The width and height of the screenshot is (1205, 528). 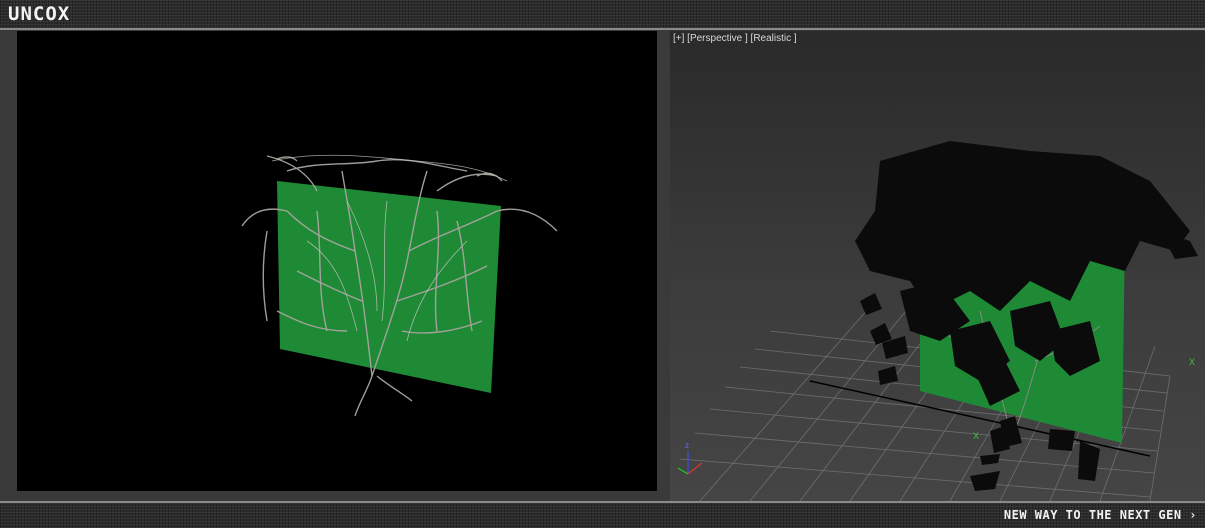 What do you see at coordinates (687, 445) in the screenshot?
I see `axis-z-label: z` at bounding box center [687, 445].